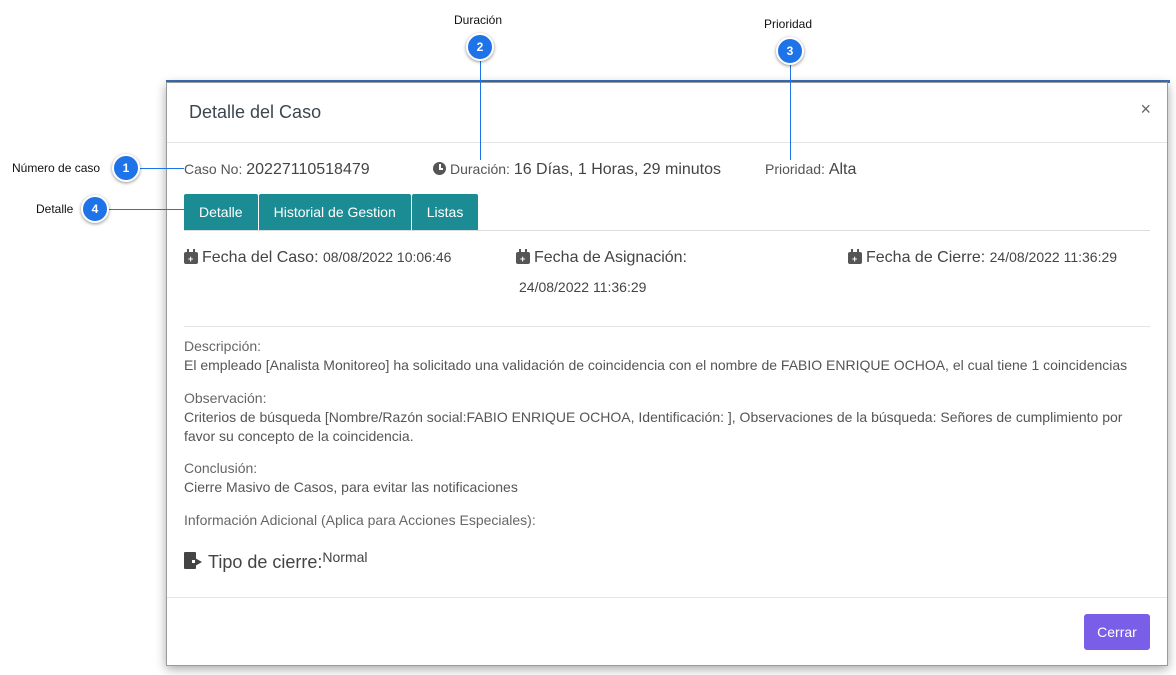 The image size is (1176, 675). I want to click on section-divider, so click(667, 326).